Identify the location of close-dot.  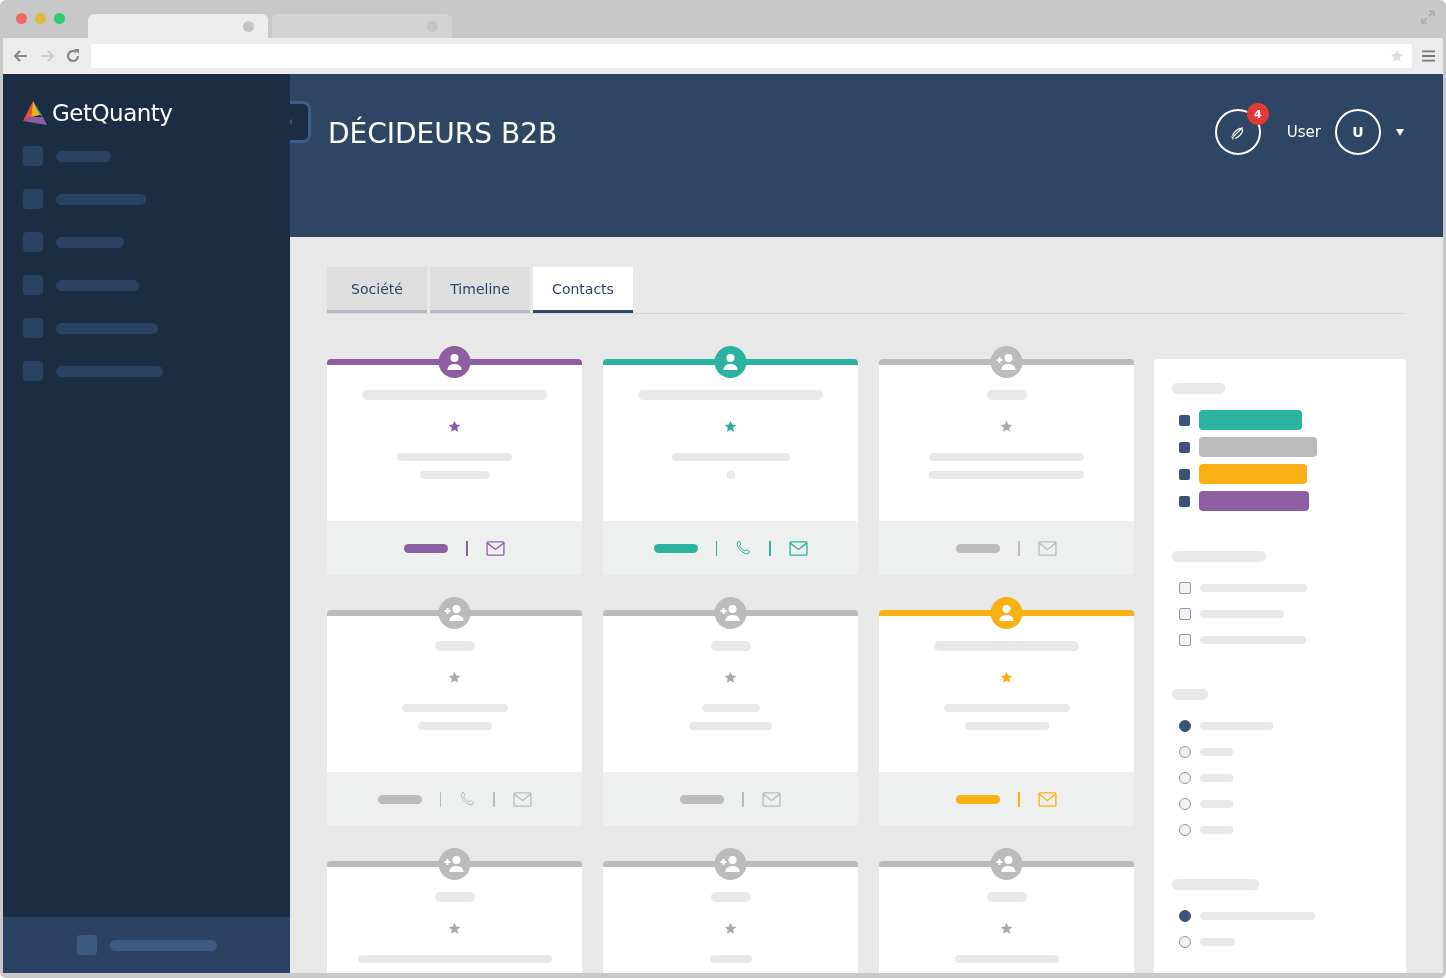
(21, 18).